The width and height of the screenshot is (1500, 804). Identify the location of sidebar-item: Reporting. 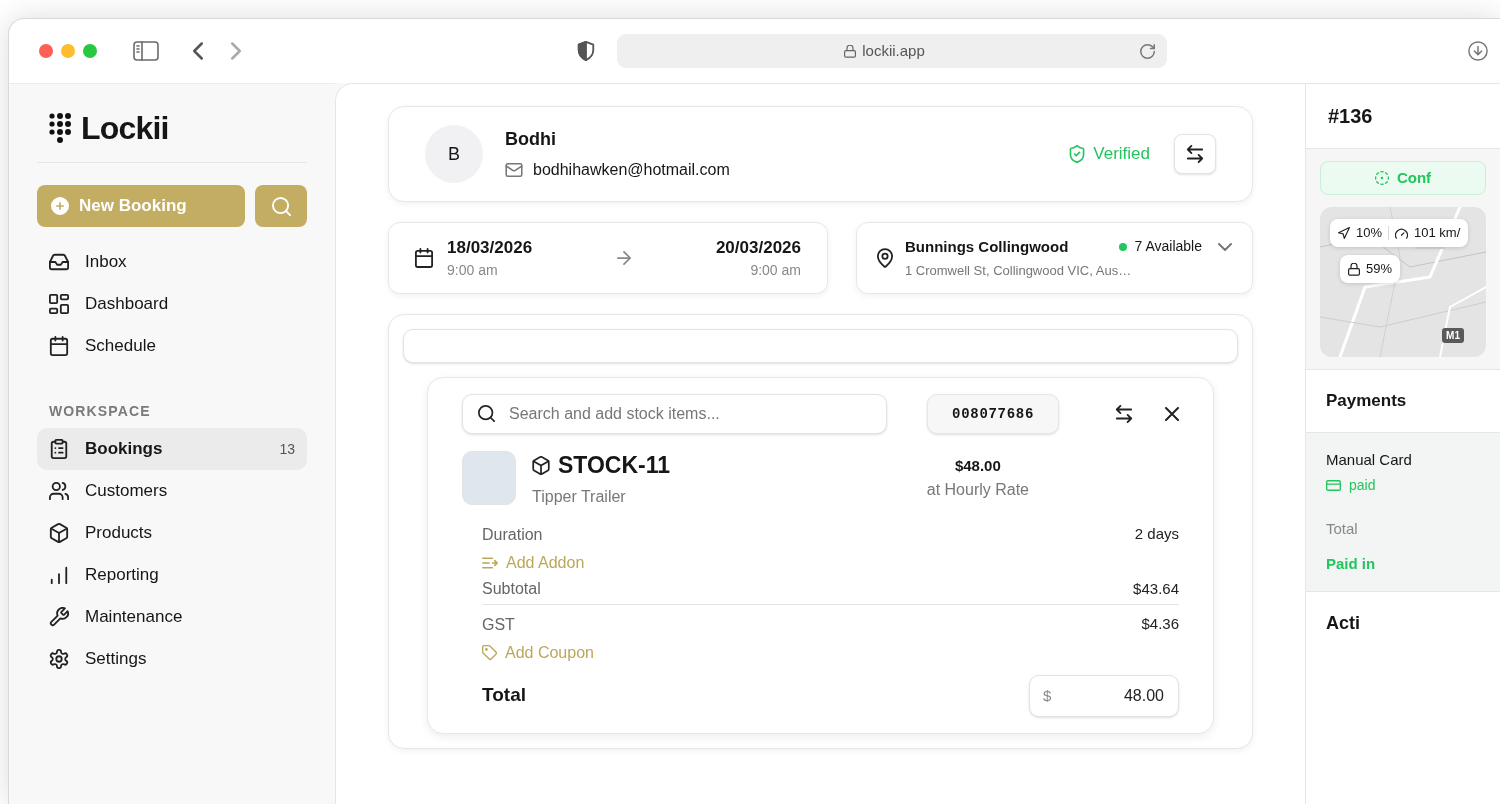
(172, 575).